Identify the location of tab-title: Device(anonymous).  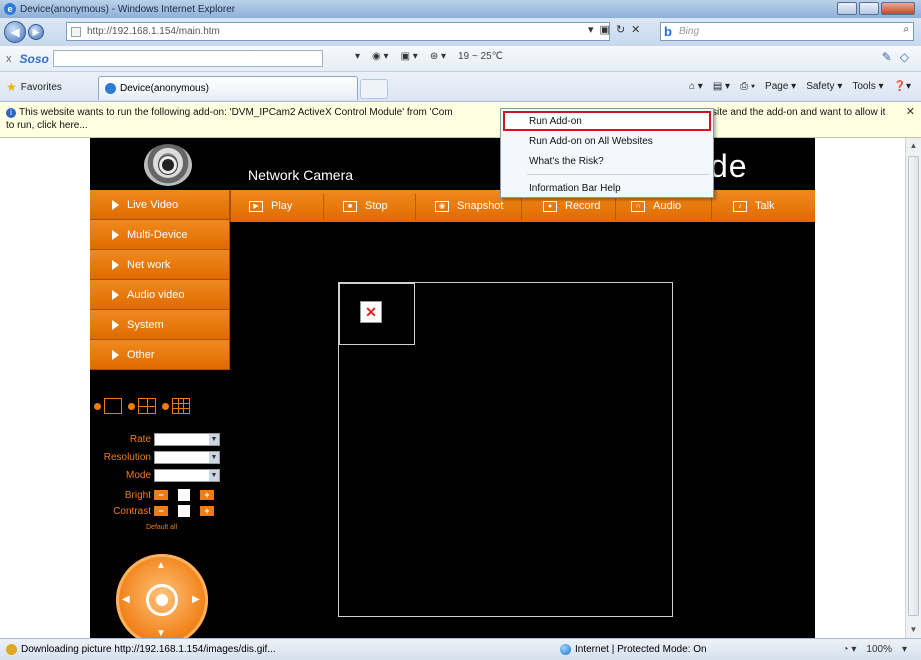
(164, 88).